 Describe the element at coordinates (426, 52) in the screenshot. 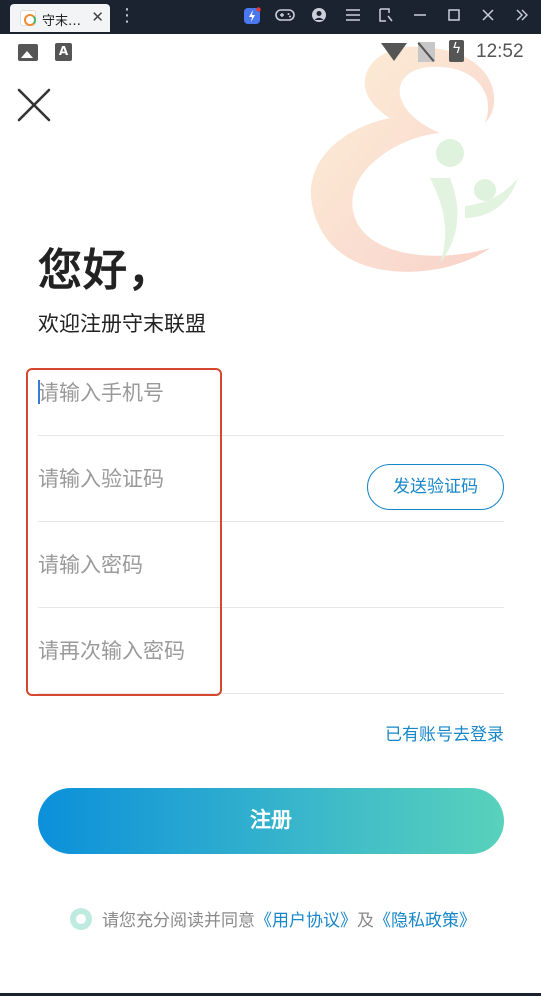

I see `no-sim-icon` at that location.